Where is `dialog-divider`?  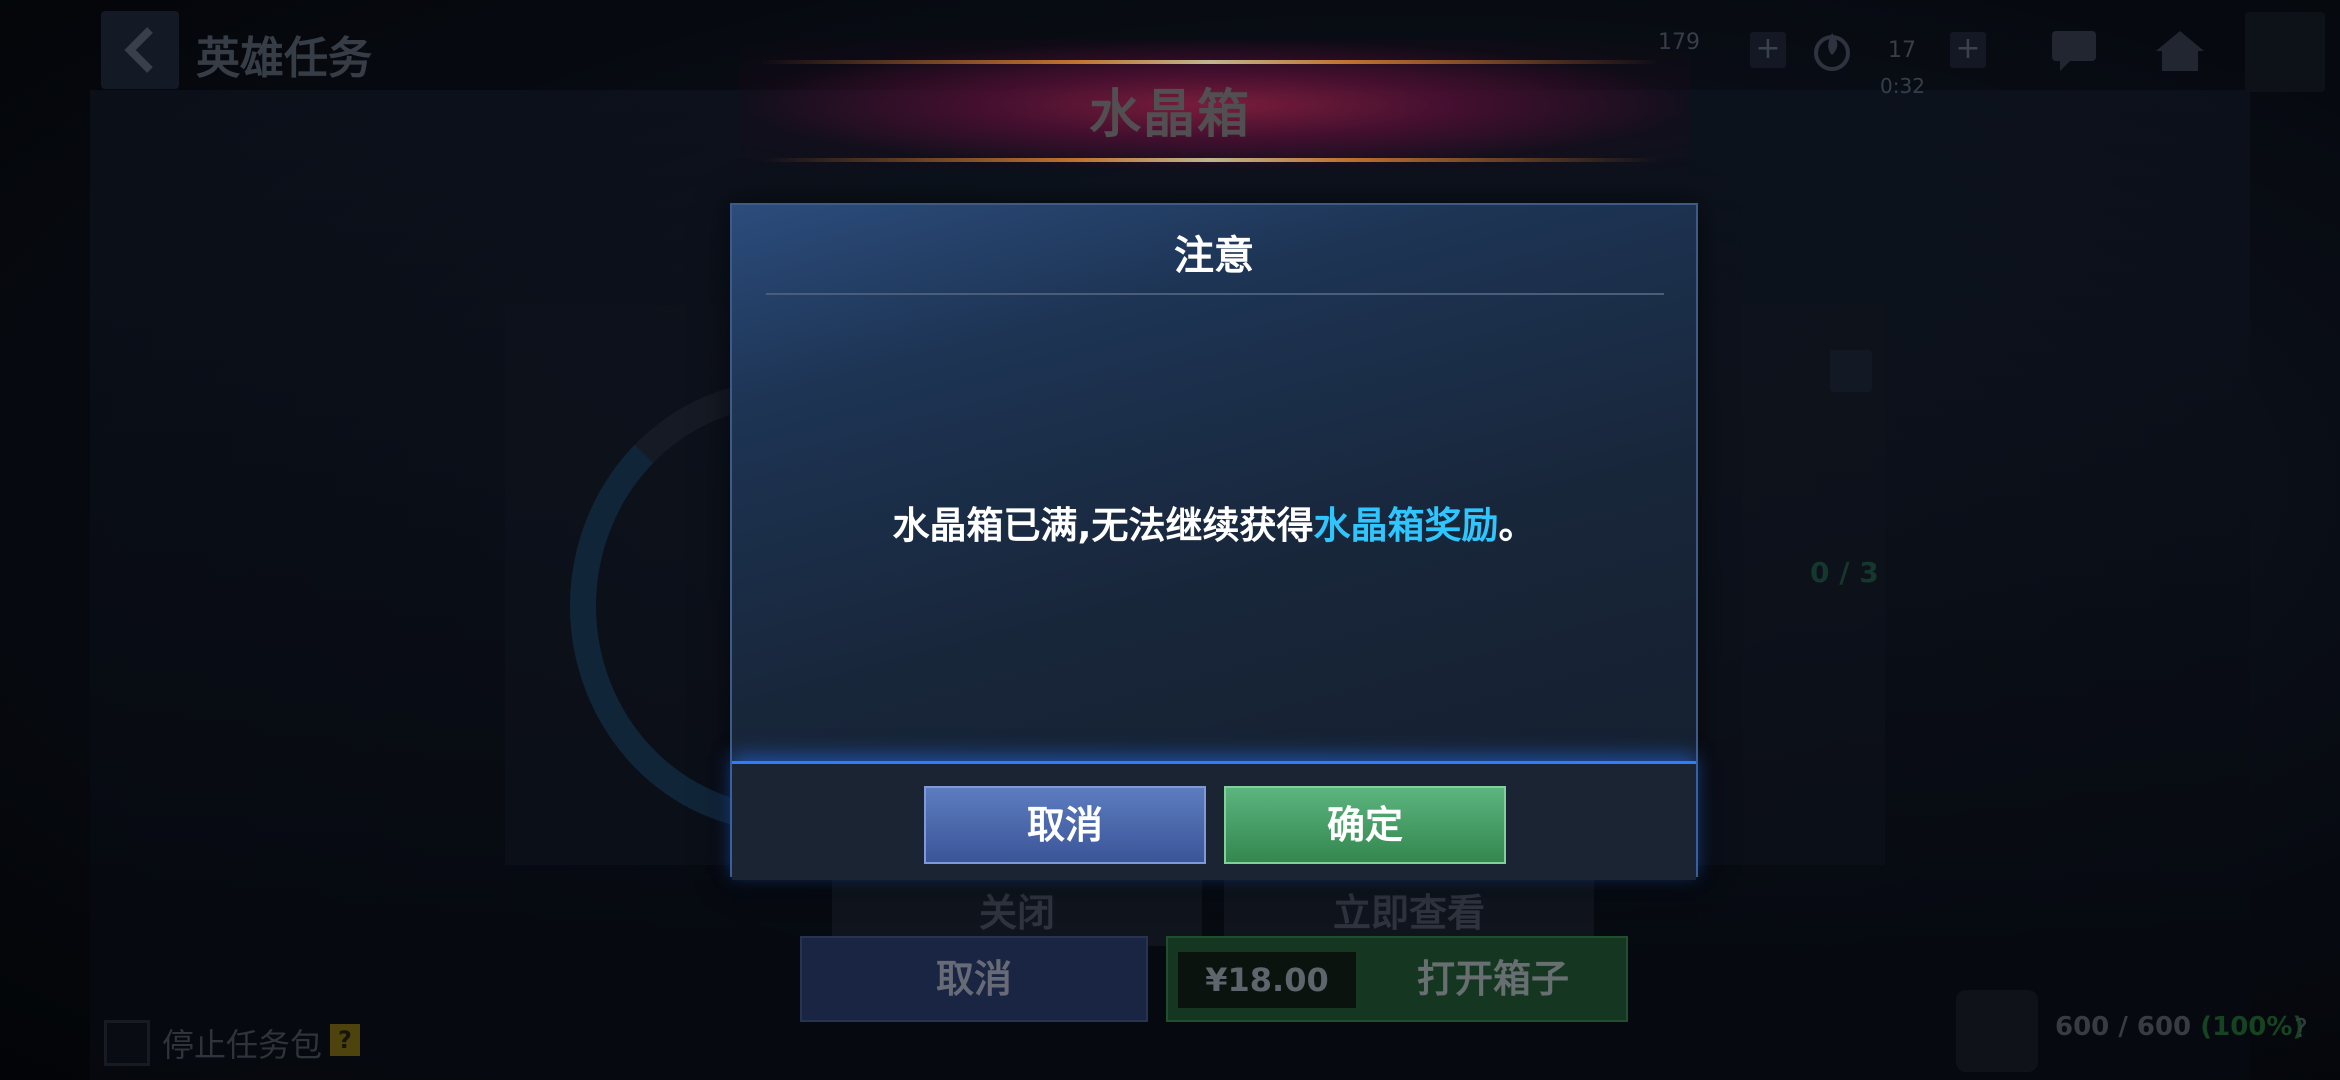
dialog-divider is located at coordinates (1215, 294).